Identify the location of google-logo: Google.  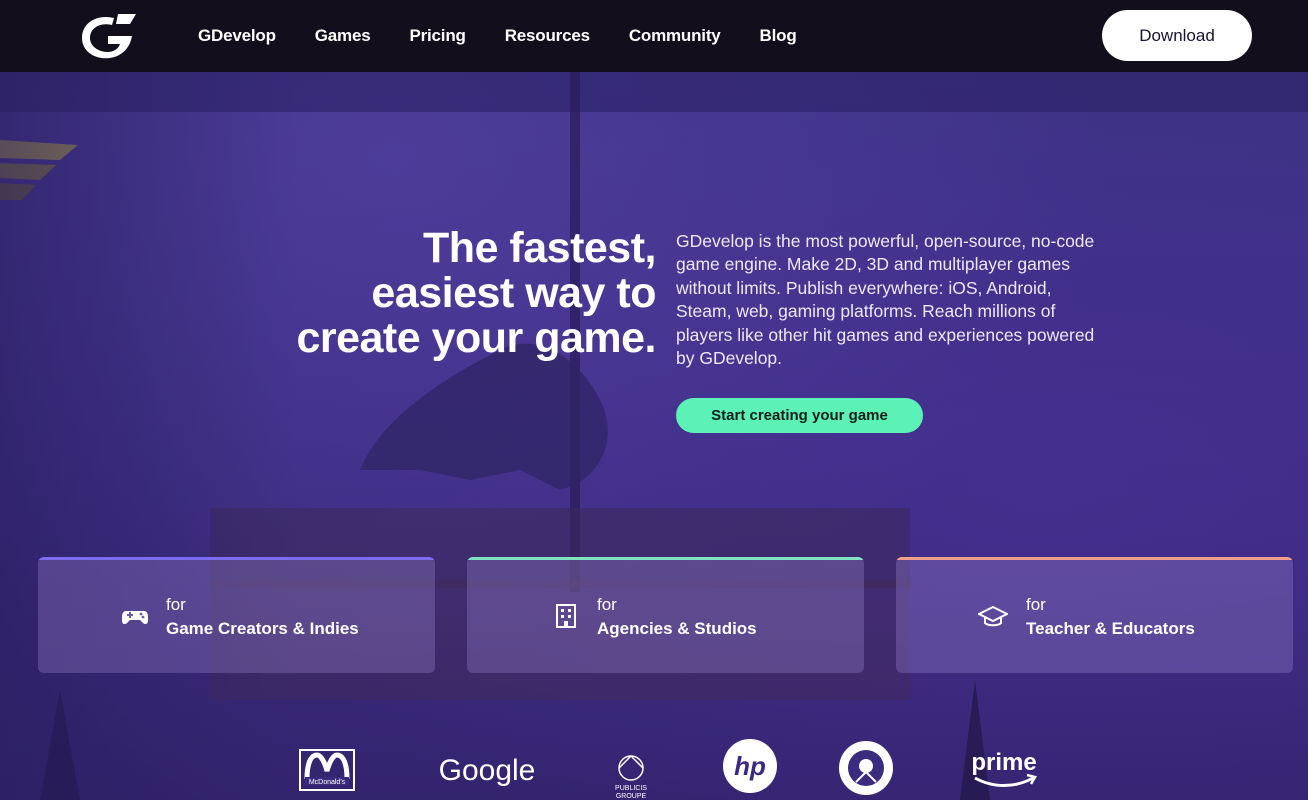
(487, 770).